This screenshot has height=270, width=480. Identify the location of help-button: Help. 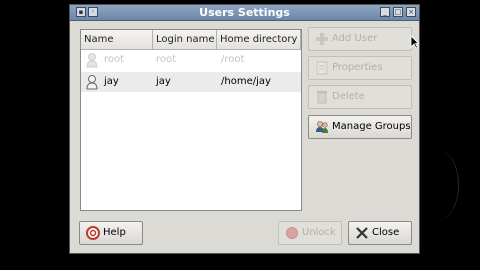
(111, 233).